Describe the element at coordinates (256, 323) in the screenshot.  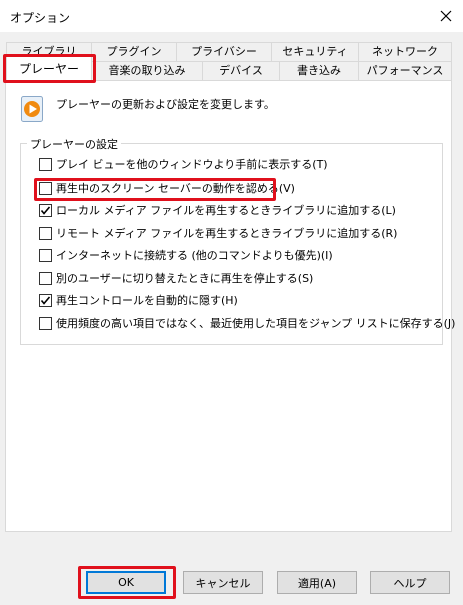
I see `checkbox-label: 使用頻度の高い項目ではなく、最近使用した項目をジャンプ リストに保存する(J)` at that location.